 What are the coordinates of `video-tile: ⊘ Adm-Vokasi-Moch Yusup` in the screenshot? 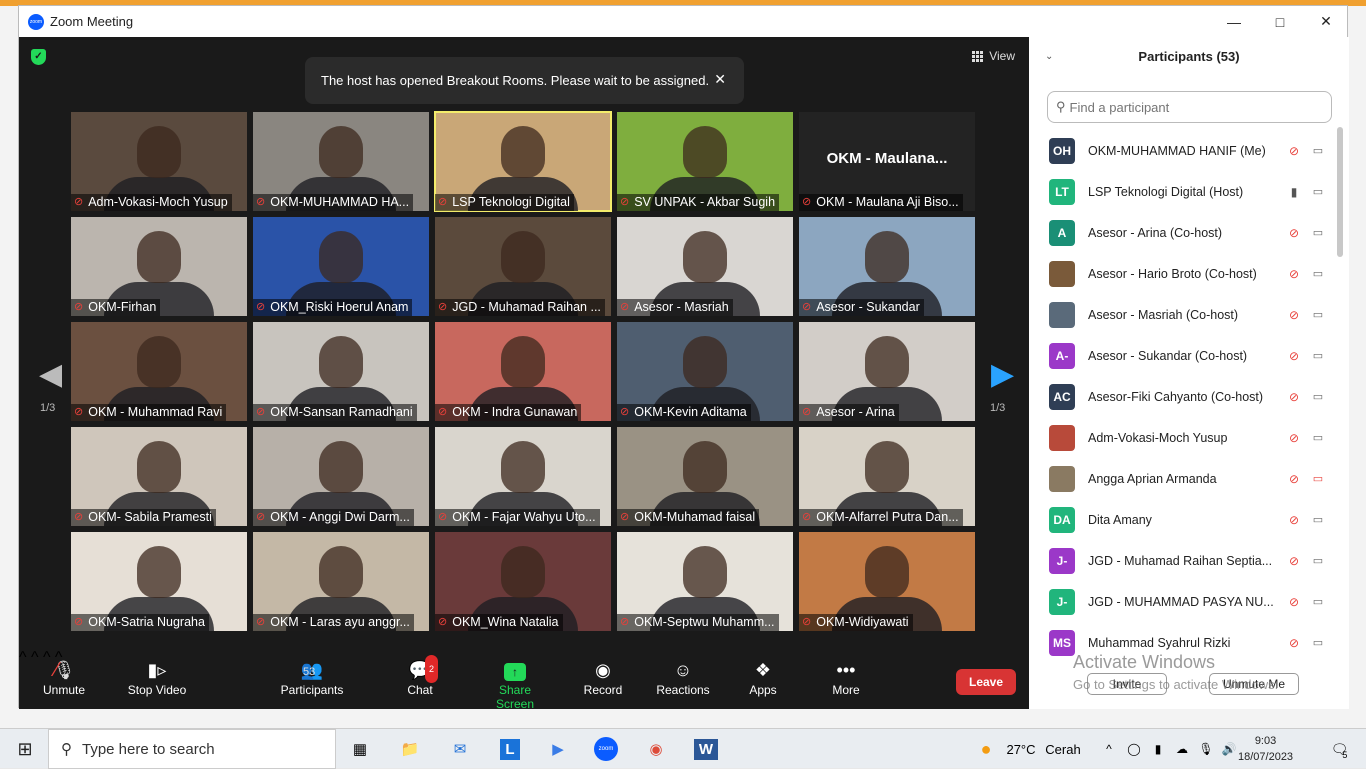 It's located at (159, 161).